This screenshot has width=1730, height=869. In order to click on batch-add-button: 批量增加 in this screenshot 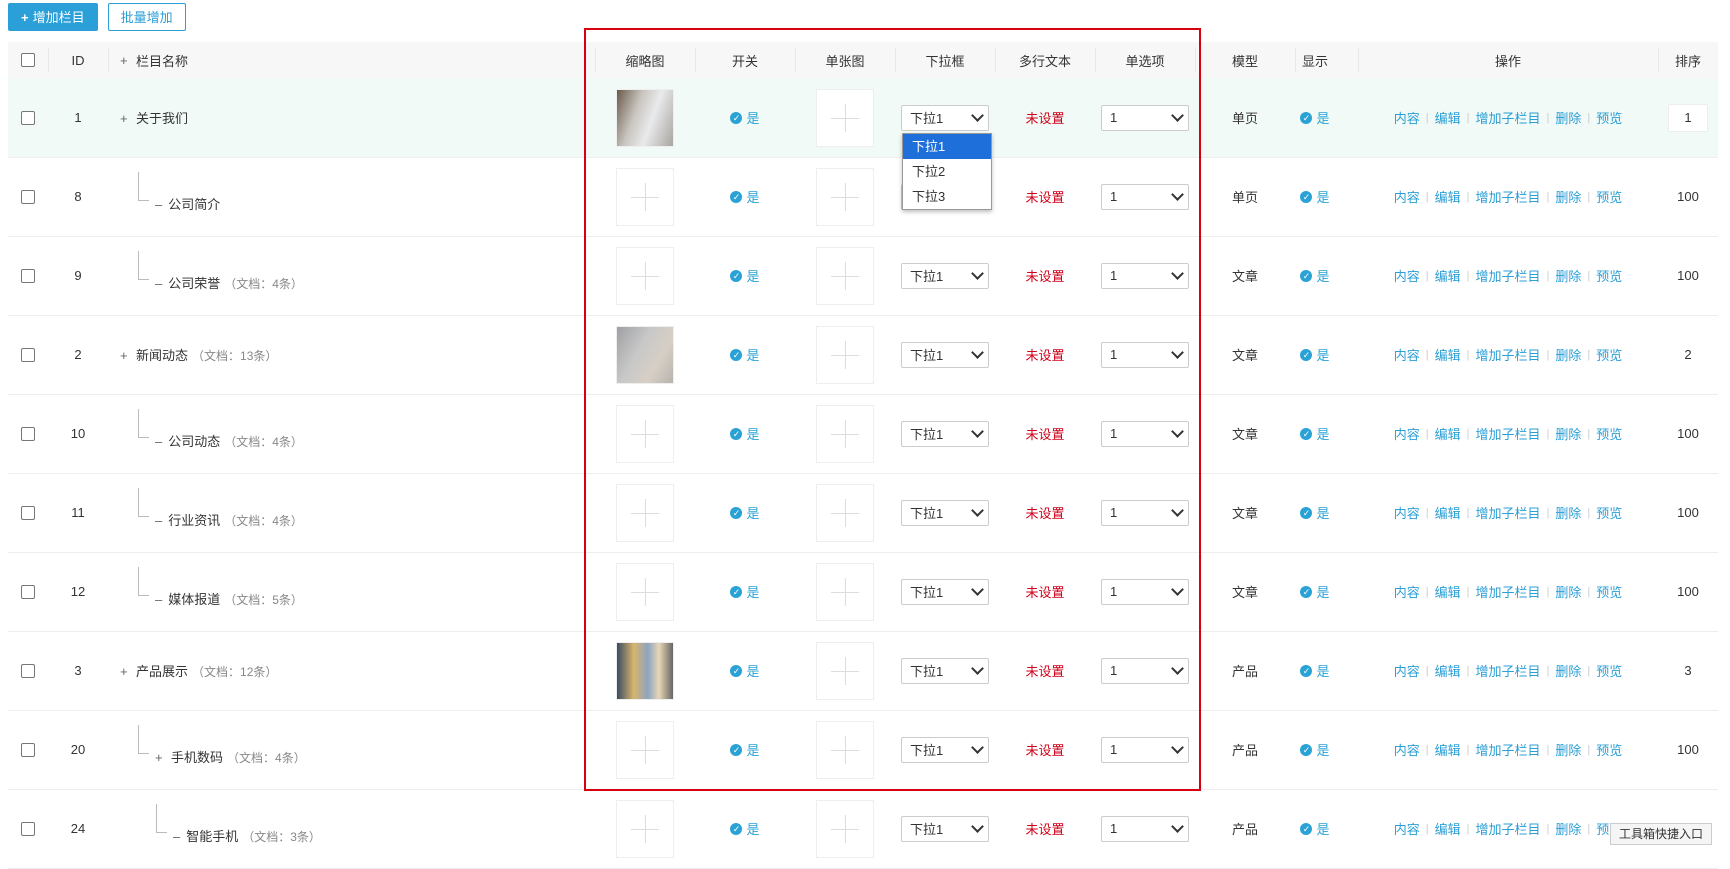, I will do `click(146, 17)`.